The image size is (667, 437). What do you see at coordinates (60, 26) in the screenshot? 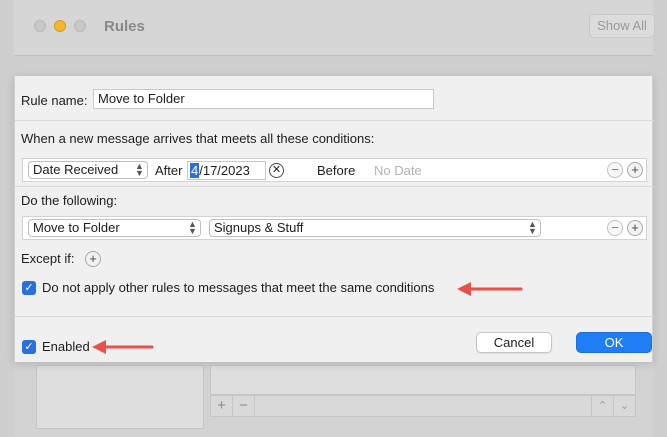
I see `minimize-window-button` at bounding box center [60, 26].